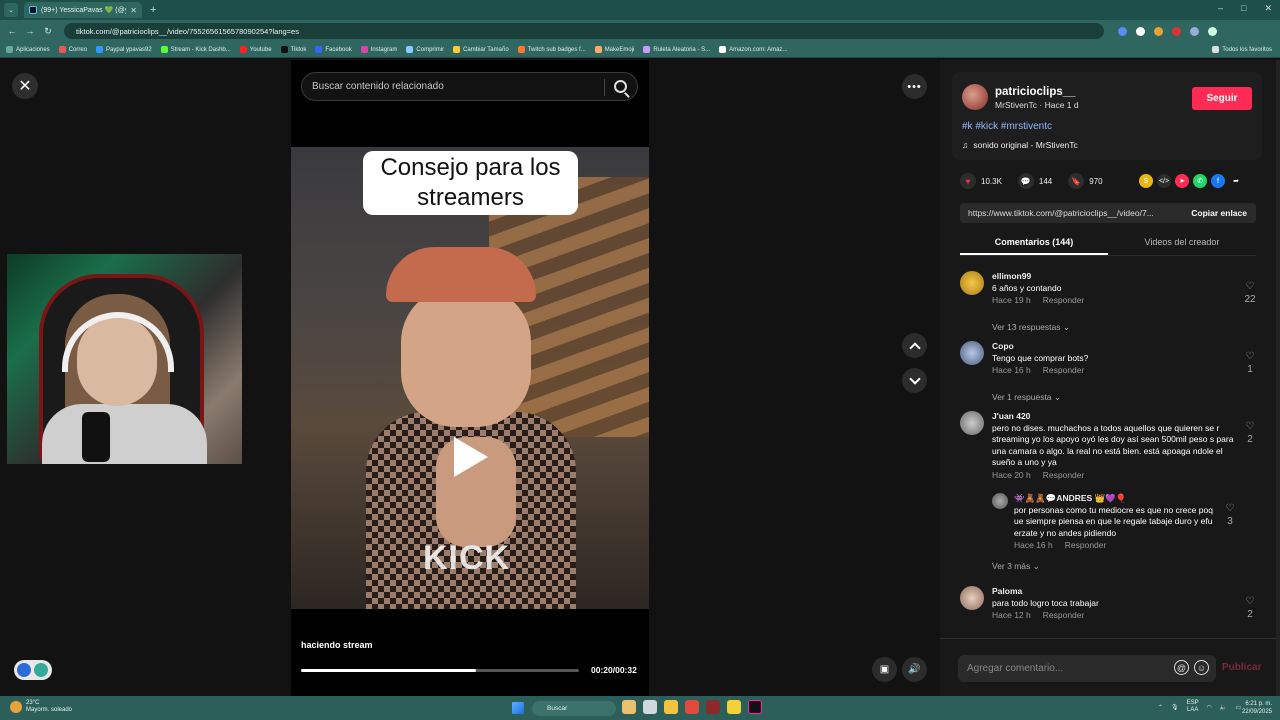 This screenshot has height=720, width=1280. I want to click on floating-widget, so click(33, 670).